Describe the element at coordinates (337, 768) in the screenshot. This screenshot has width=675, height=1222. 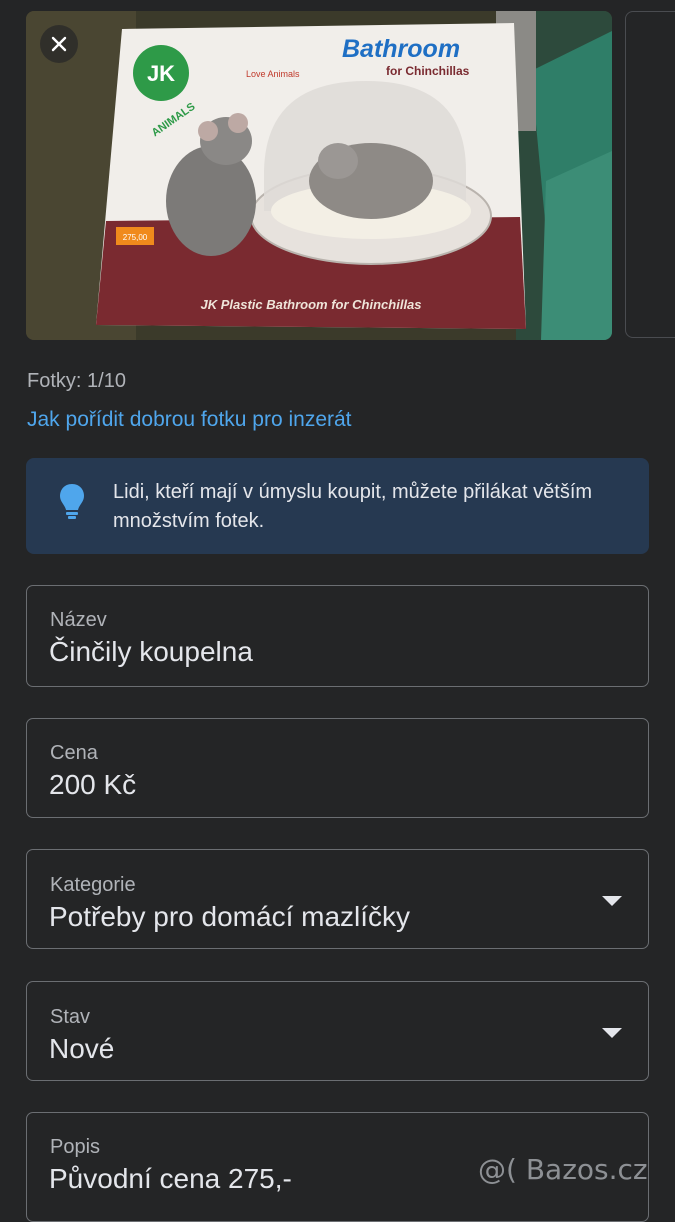
I see `price-field: Cena 200 Kč` at that location.